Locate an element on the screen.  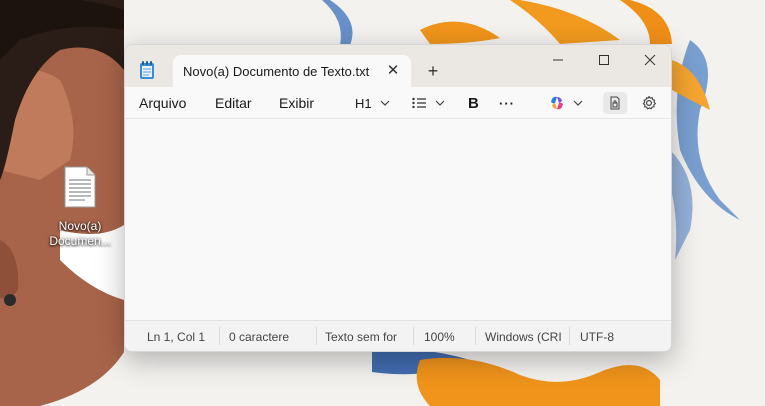
maximize-button is located at coordinates (604, 60).